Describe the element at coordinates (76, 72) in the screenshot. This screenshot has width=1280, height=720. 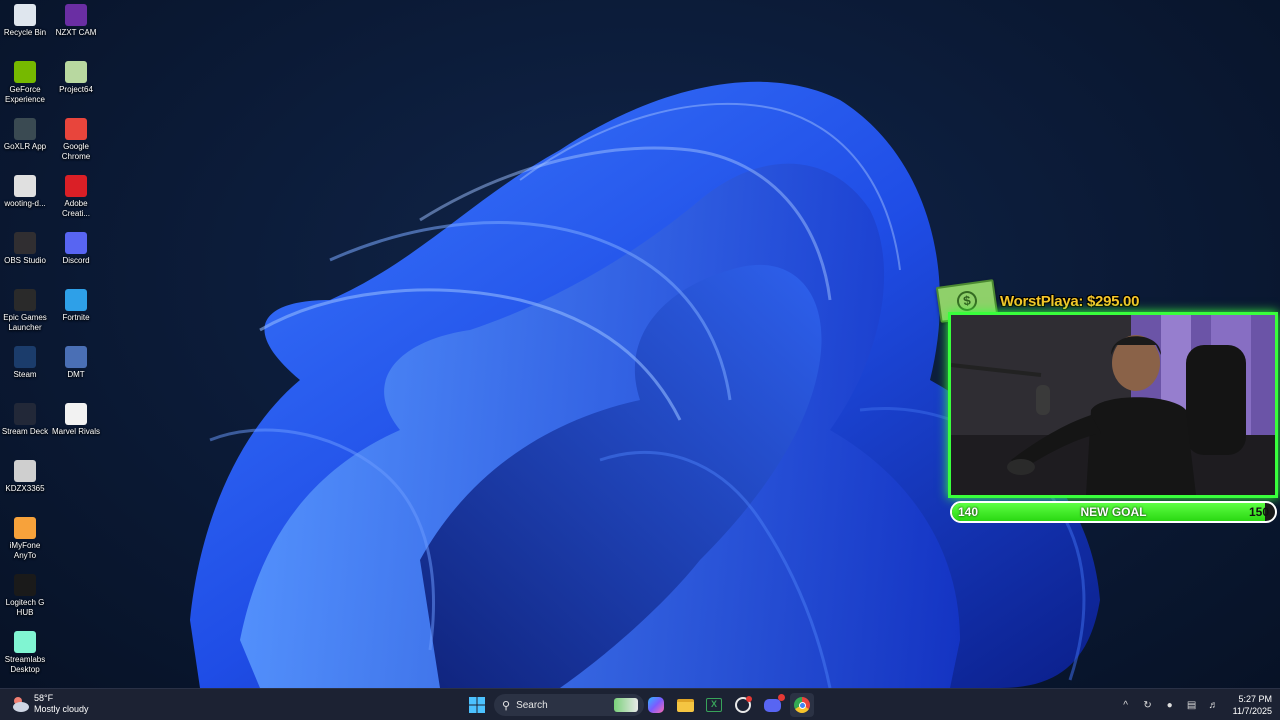
I see `project64-icon` at that location.